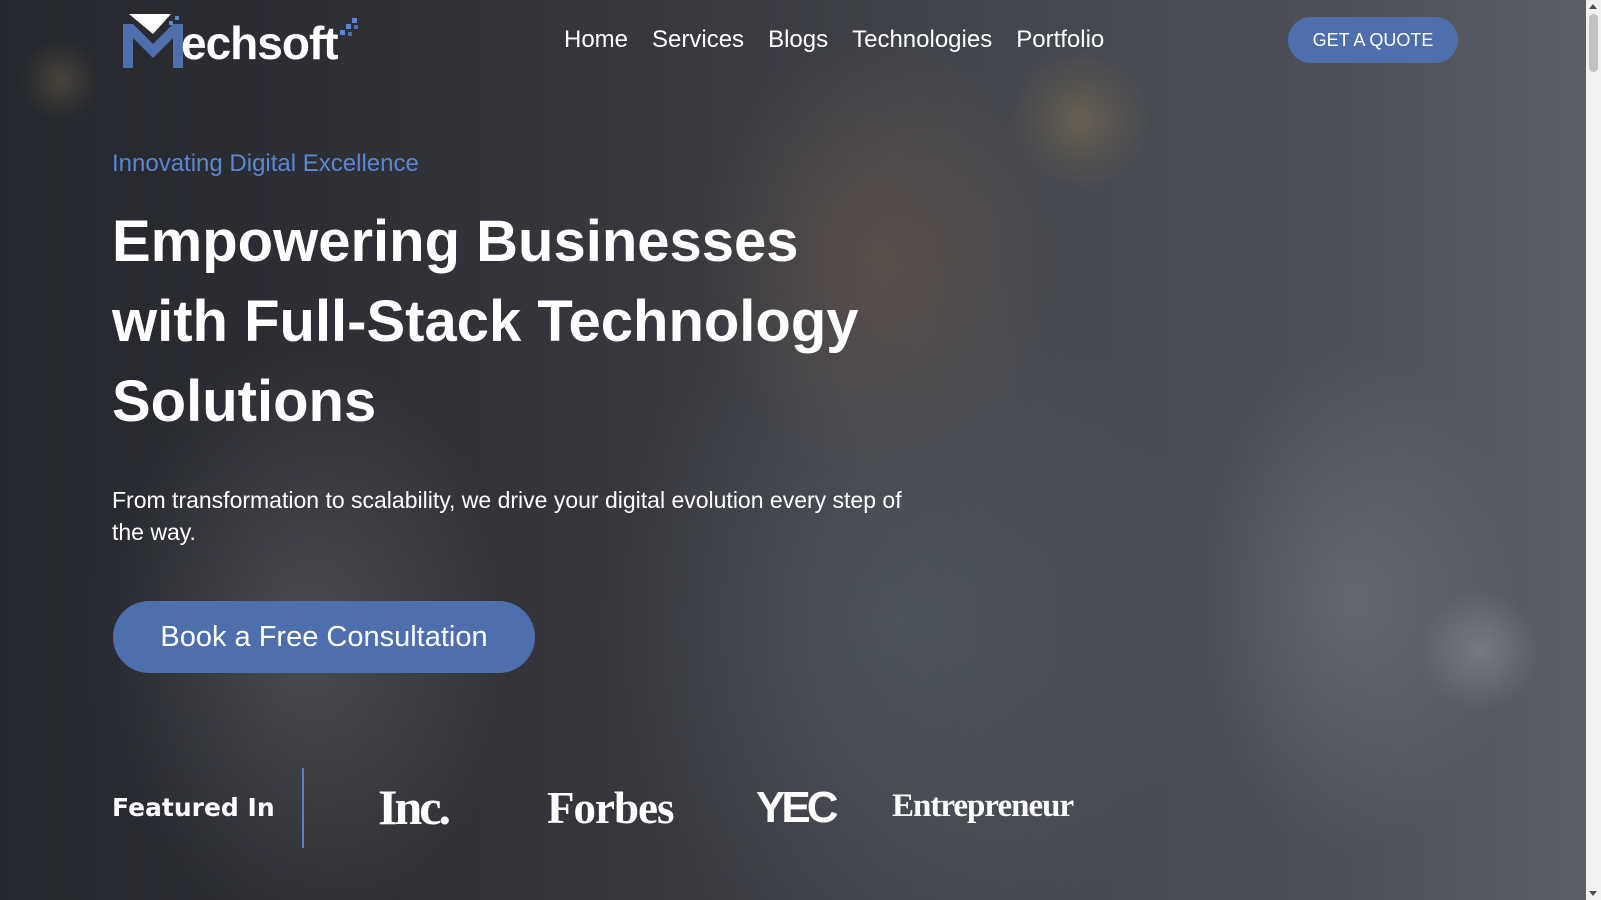 This screenshot has width=1601, height=900. I want to click on get-a-quote-button: GET A QUOTE, so click(1373, 40).